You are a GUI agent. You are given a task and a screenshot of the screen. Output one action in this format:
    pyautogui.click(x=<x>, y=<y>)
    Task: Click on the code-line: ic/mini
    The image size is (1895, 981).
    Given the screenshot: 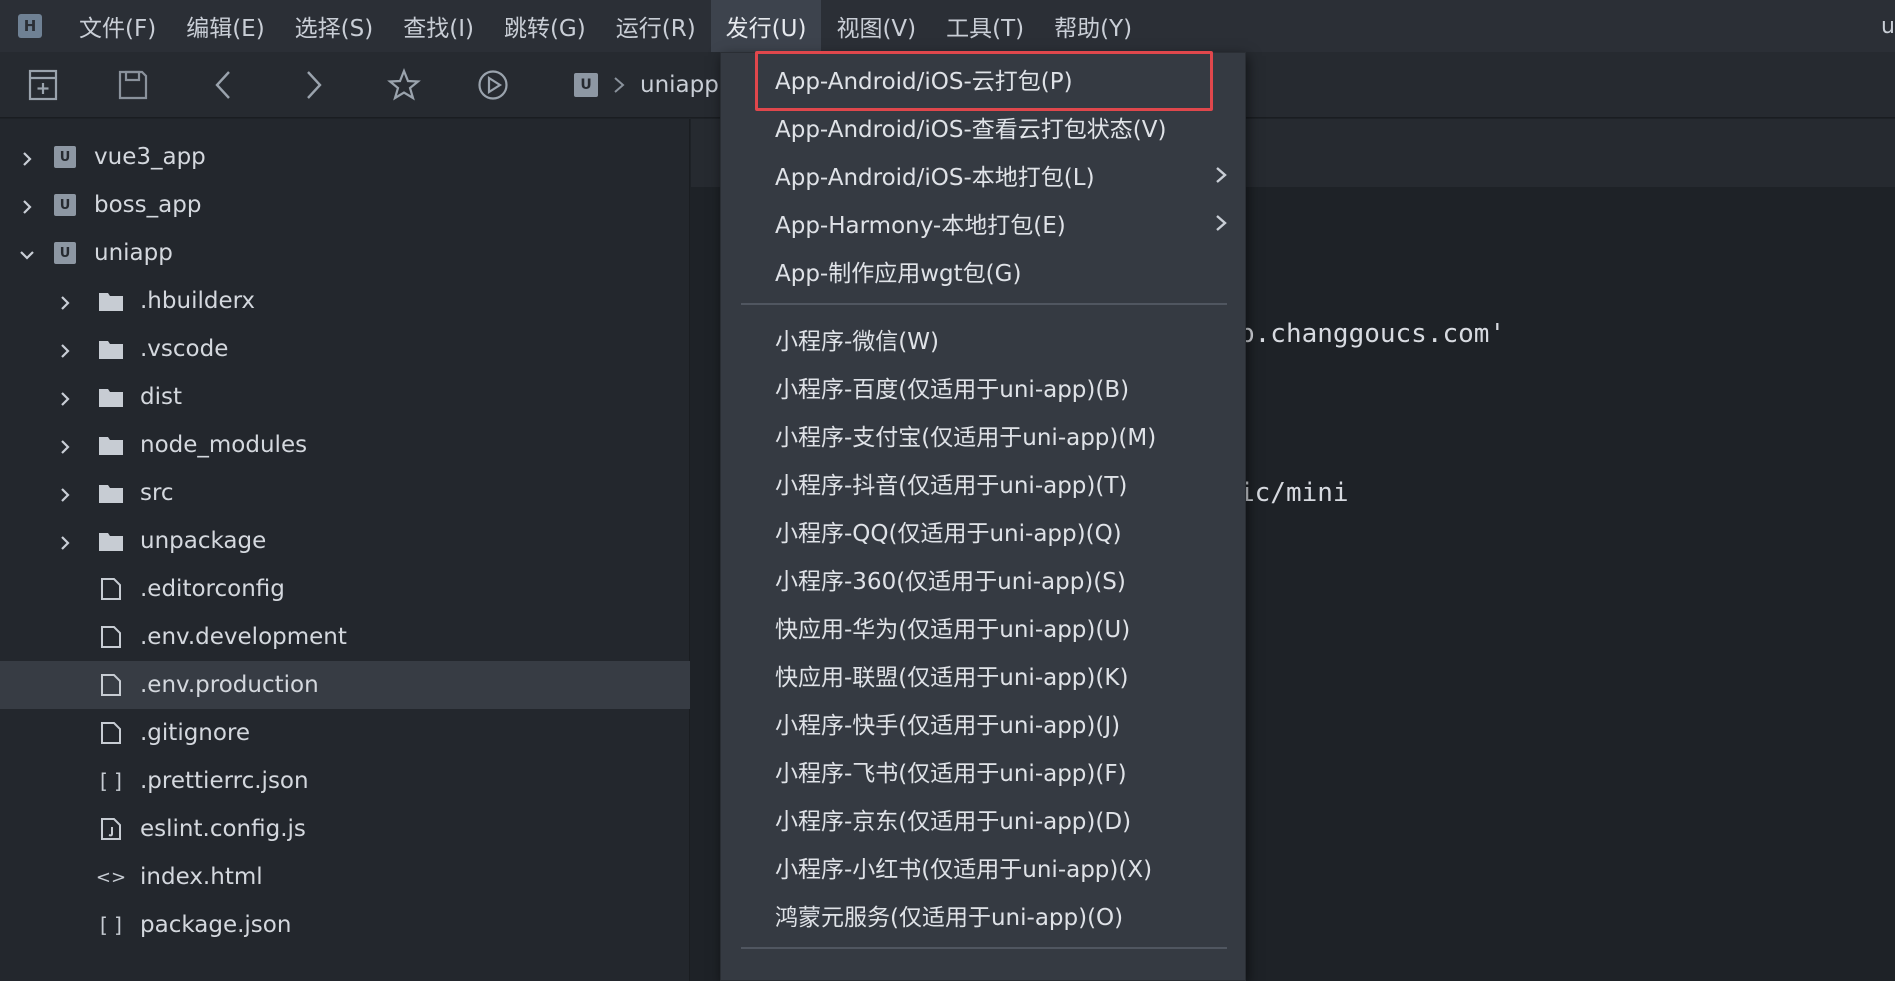 What is the action you would take?
    pyautogui.click(x=1294, y=493)
    